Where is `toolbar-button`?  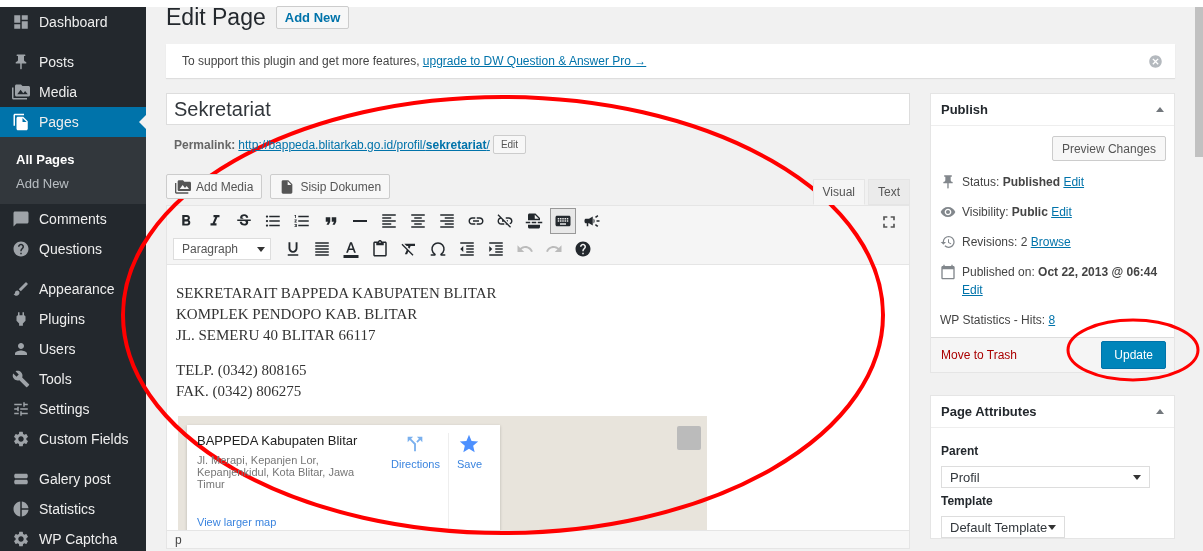 toolbar-button is located at coordinates (563, 221).